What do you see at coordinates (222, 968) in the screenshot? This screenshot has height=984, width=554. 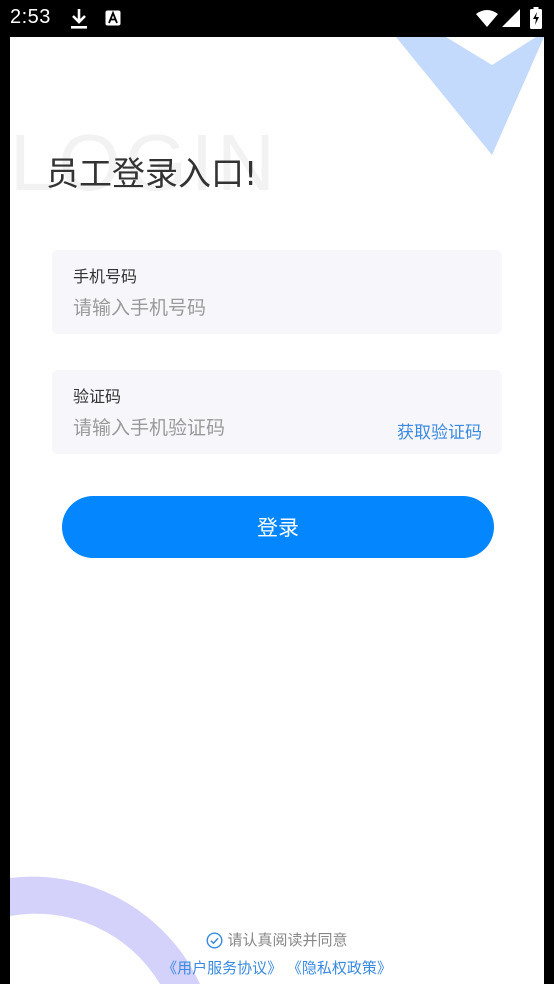 I see `user-agreement-link: 《用户服务协议》` at bounding box center [222, 968].